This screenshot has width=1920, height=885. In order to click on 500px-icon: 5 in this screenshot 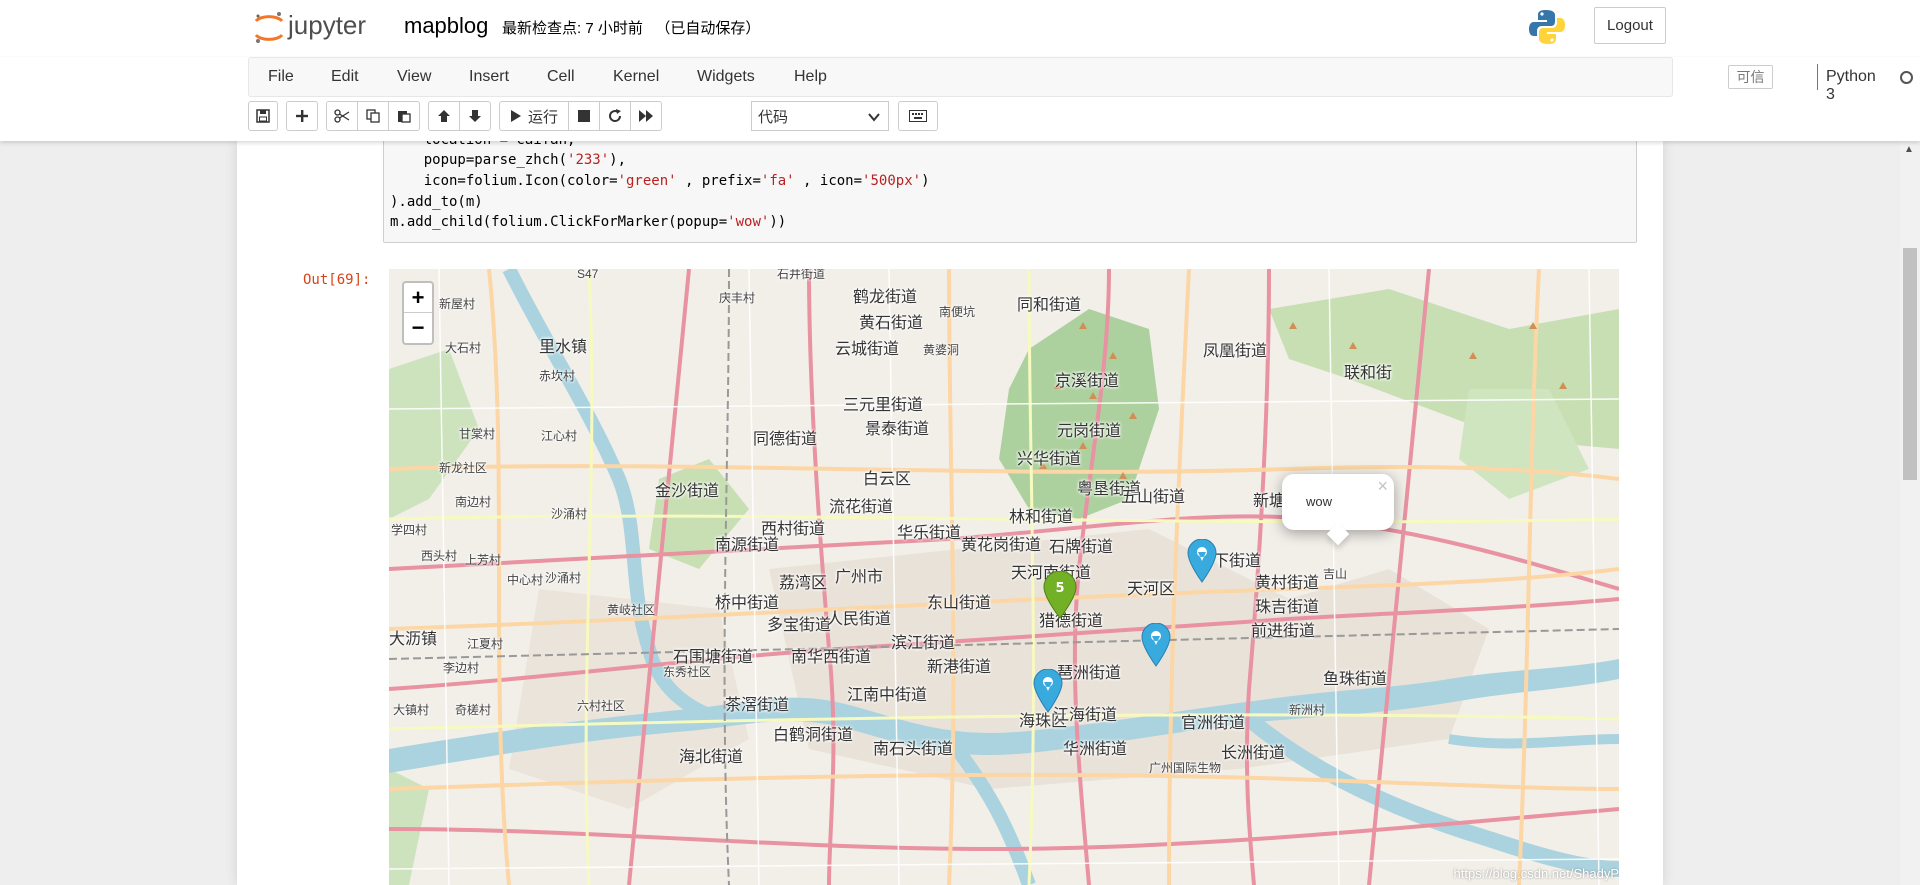, I will do `click(1060, 594)`.